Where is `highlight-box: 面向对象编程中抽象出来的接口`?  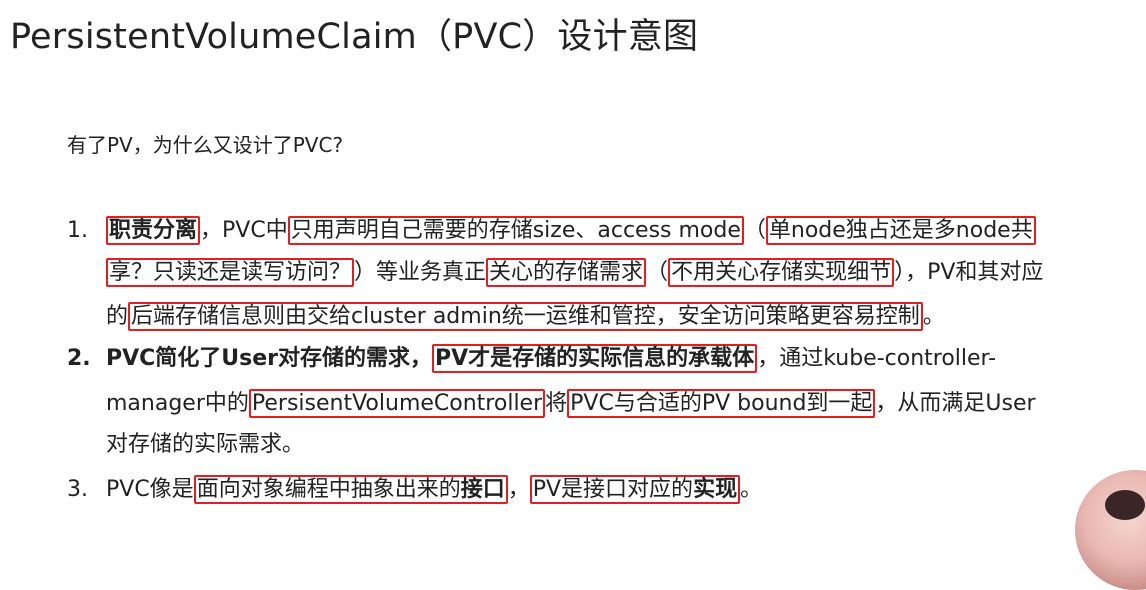 highlight-box: 面向对象编程中抽象出来的接口 is located at coordinates (350, 489).